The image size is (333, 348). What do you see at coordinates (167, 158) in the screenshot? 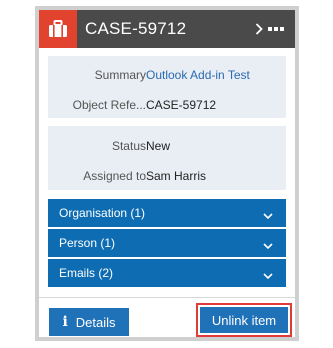
I see `secondary-fields-panel: Status New Assigned to Sam Harris` at bounding box center [167, 158].